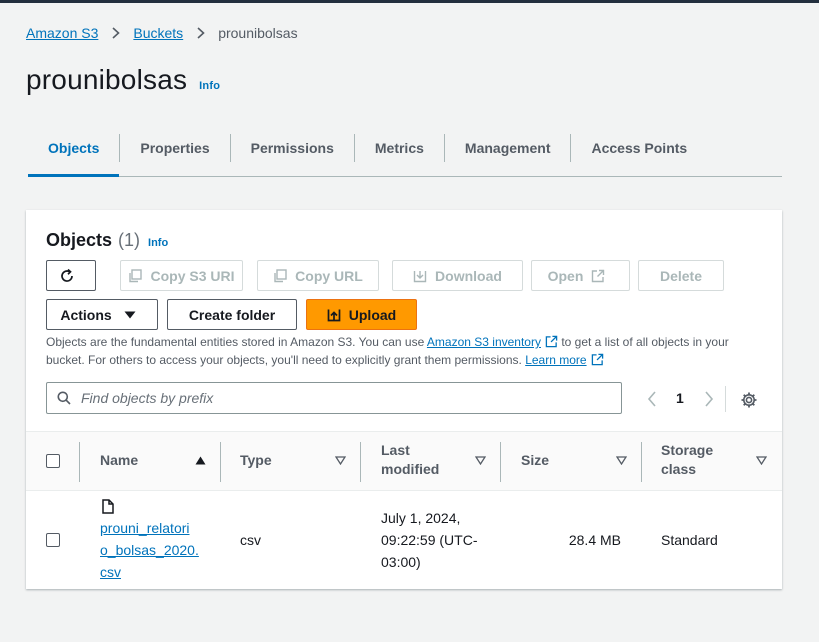  What do you see at coordinates (134, 315) in the screenshot?
I see `caret-down-icon` at bounding box center [134, 315].